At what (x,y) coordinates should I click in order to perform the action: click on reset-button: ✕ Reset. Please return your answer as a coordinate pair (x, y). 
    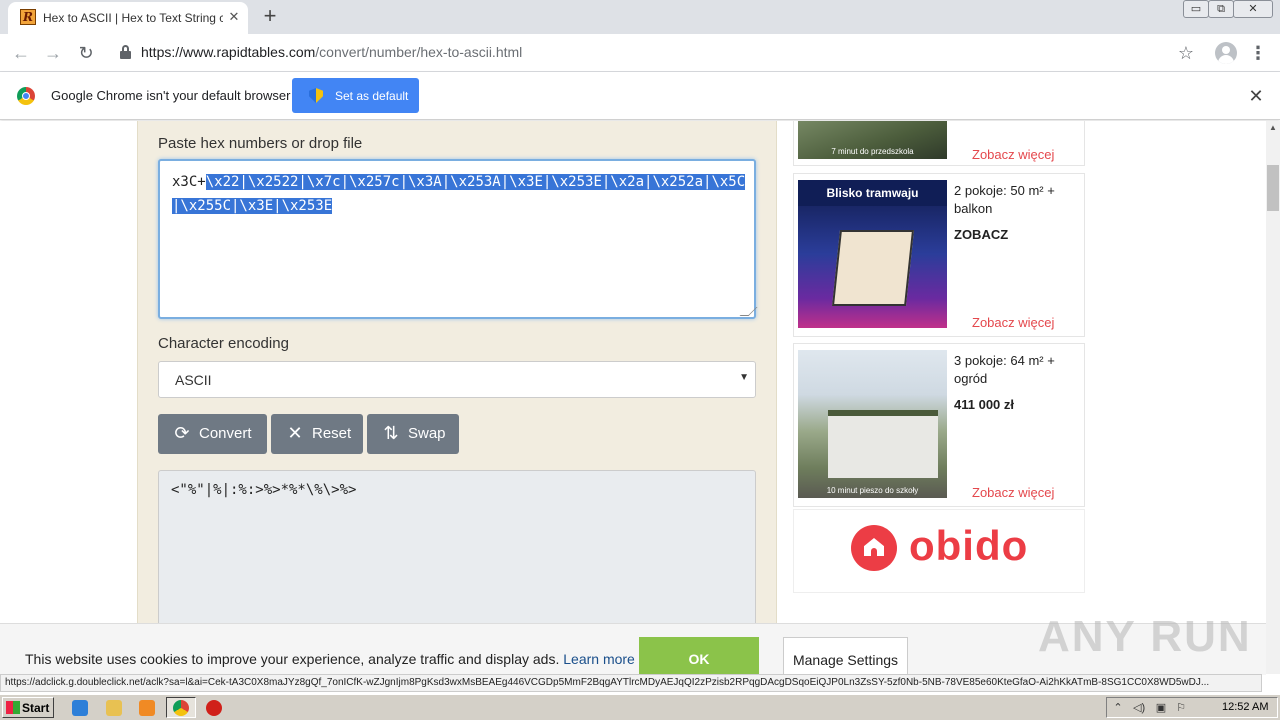
    Looking at the image, I should click on (317, 434).